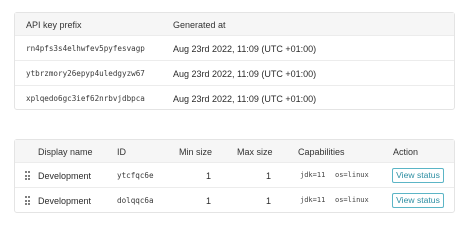 This screenshot has height=240, width=474. What do you see at coordinates (199, 25) in the screenshot?
I see `column-header-generated-at: Generated at` at bounding box center [199, 25].